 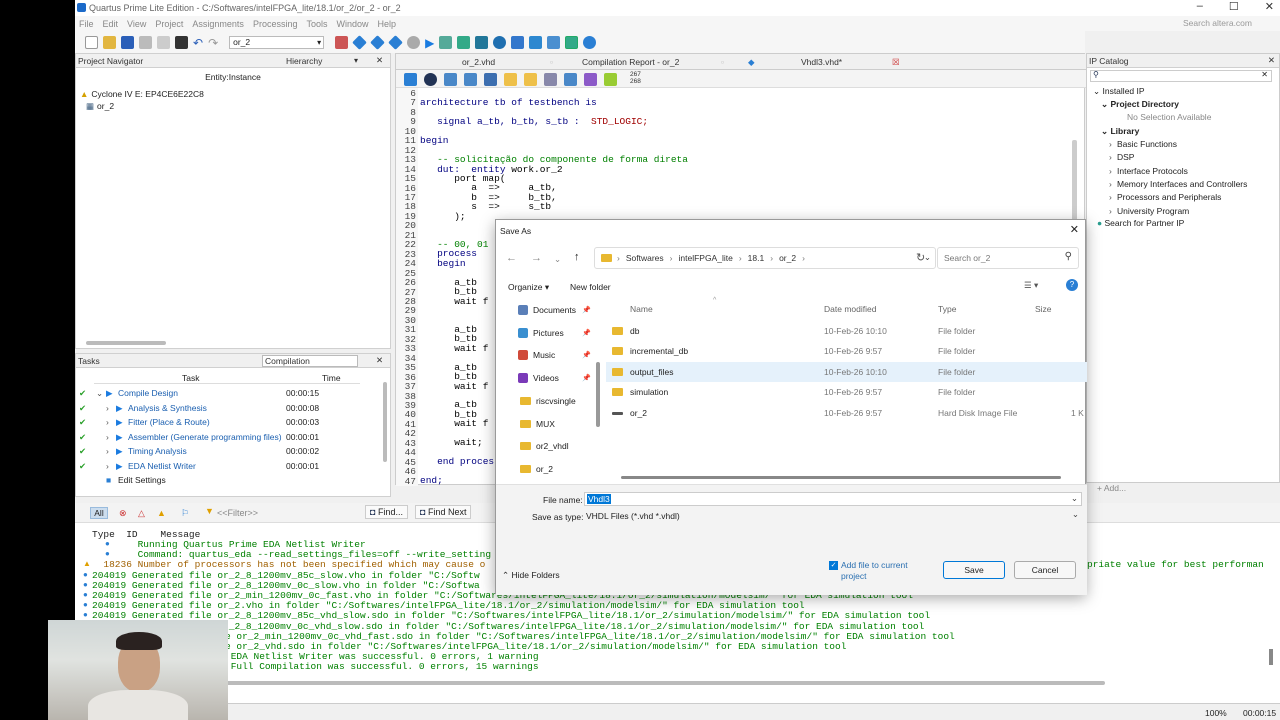 I want to click on organize-button: Organize ▾, so click(x=528, y=287).